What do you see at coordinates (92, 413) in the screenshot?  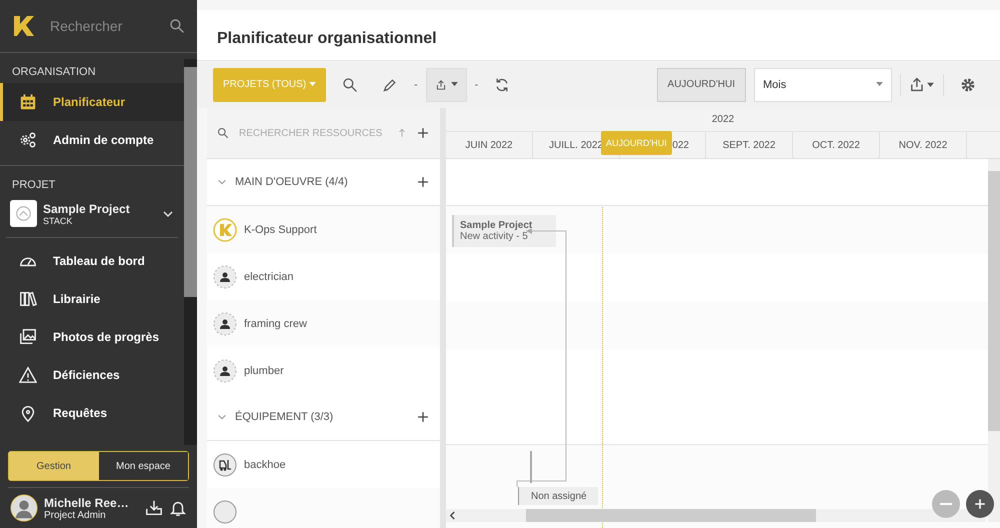 I see `nav-item: Requêtes` at bounding box center [92, 413].